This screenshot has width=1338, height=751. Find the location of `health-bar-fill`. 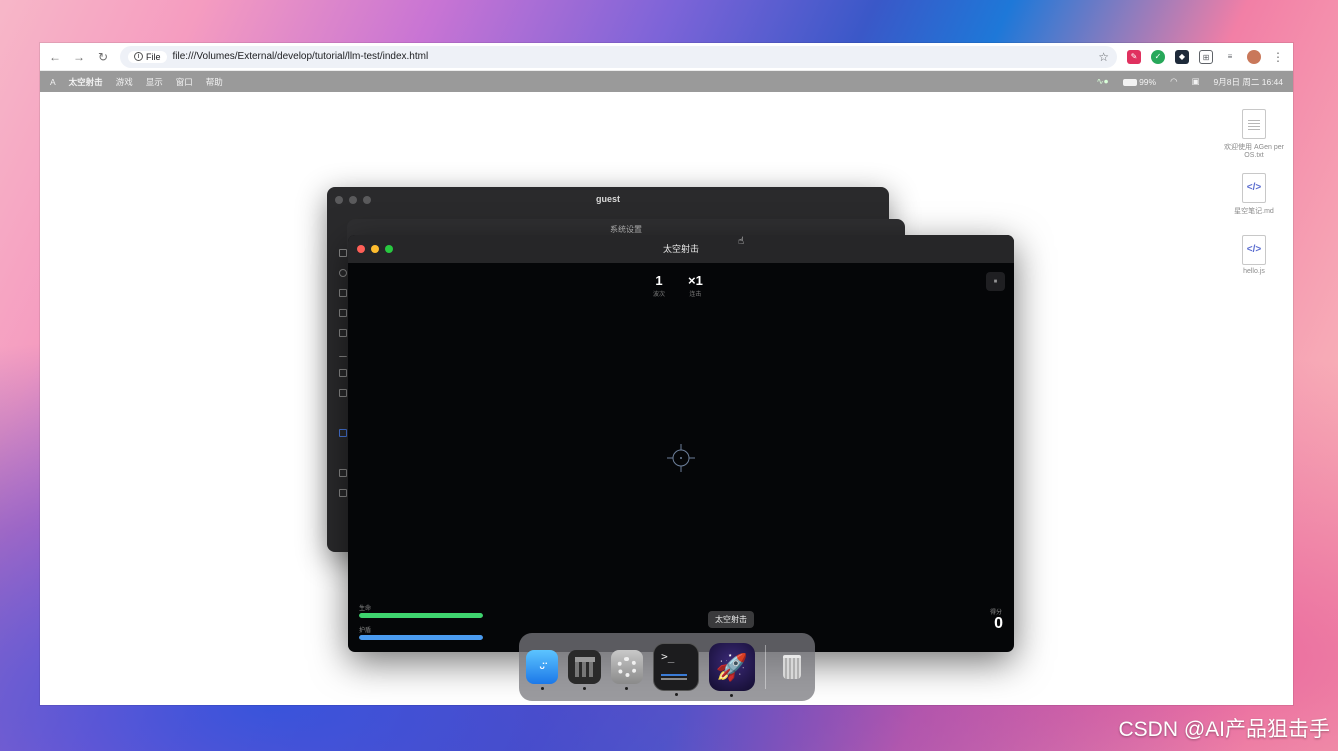

health-bar-fill is located at coordinates (421, 615).